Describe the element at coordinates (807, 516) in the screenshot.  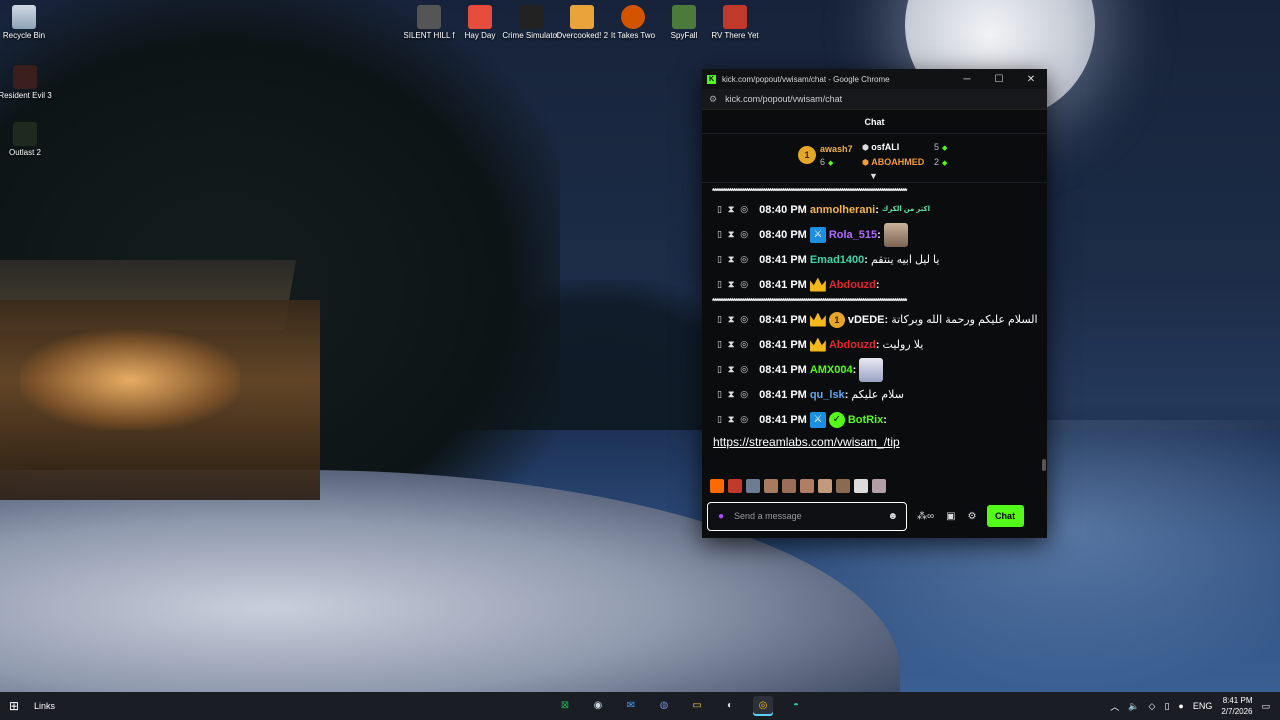
I see `chat-message-input: ● Send a message ☻` at that location.